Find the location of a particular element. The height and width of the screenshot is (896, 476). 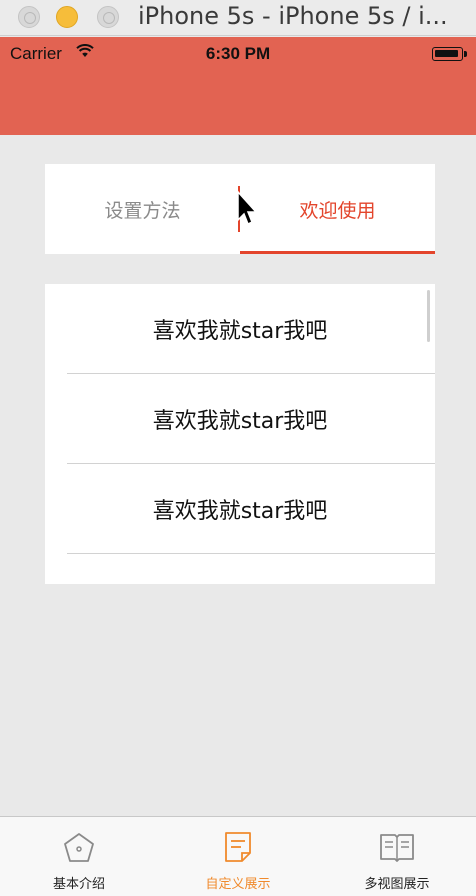

zoom-window-button is located at coordinates (108, 17).